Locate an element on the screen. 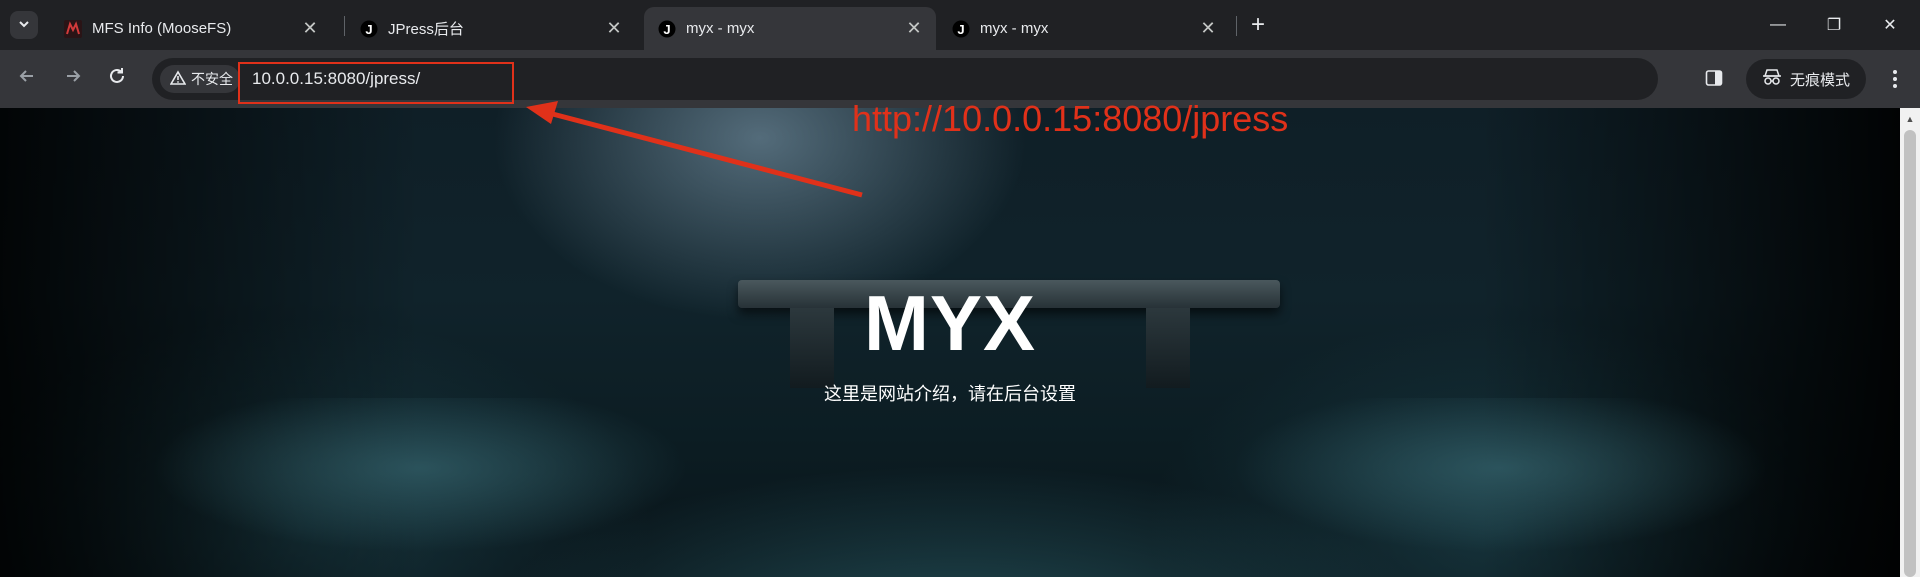  tab-mfs-info: MFS Info (MooseFS) ✕ is located at coordinates (191, 28).